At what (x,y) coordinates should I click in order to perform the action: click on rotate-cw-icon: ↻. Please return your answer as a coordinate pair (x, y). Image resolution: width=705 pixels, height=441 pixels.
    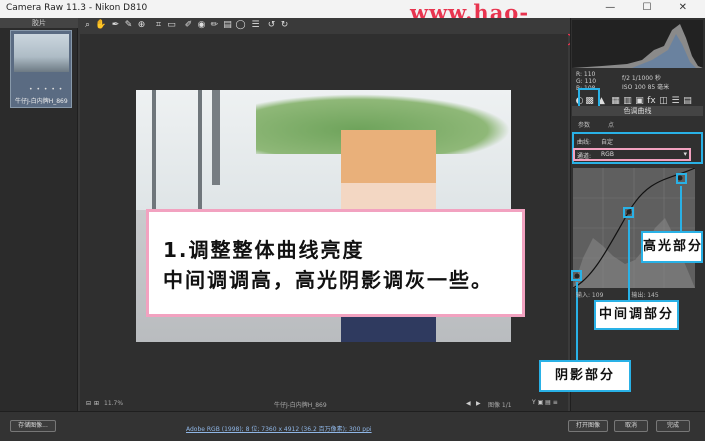
    Looking at the image, I should click on (284, 25).